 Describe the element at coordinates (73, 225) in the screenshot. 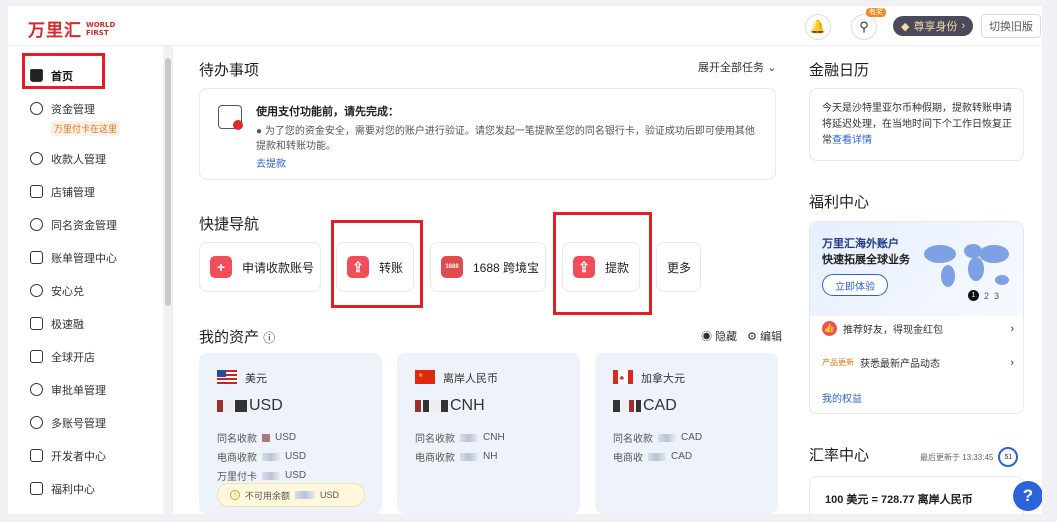

I see `sidebar-item-same-name-fund: 同名资金管理` at that location.